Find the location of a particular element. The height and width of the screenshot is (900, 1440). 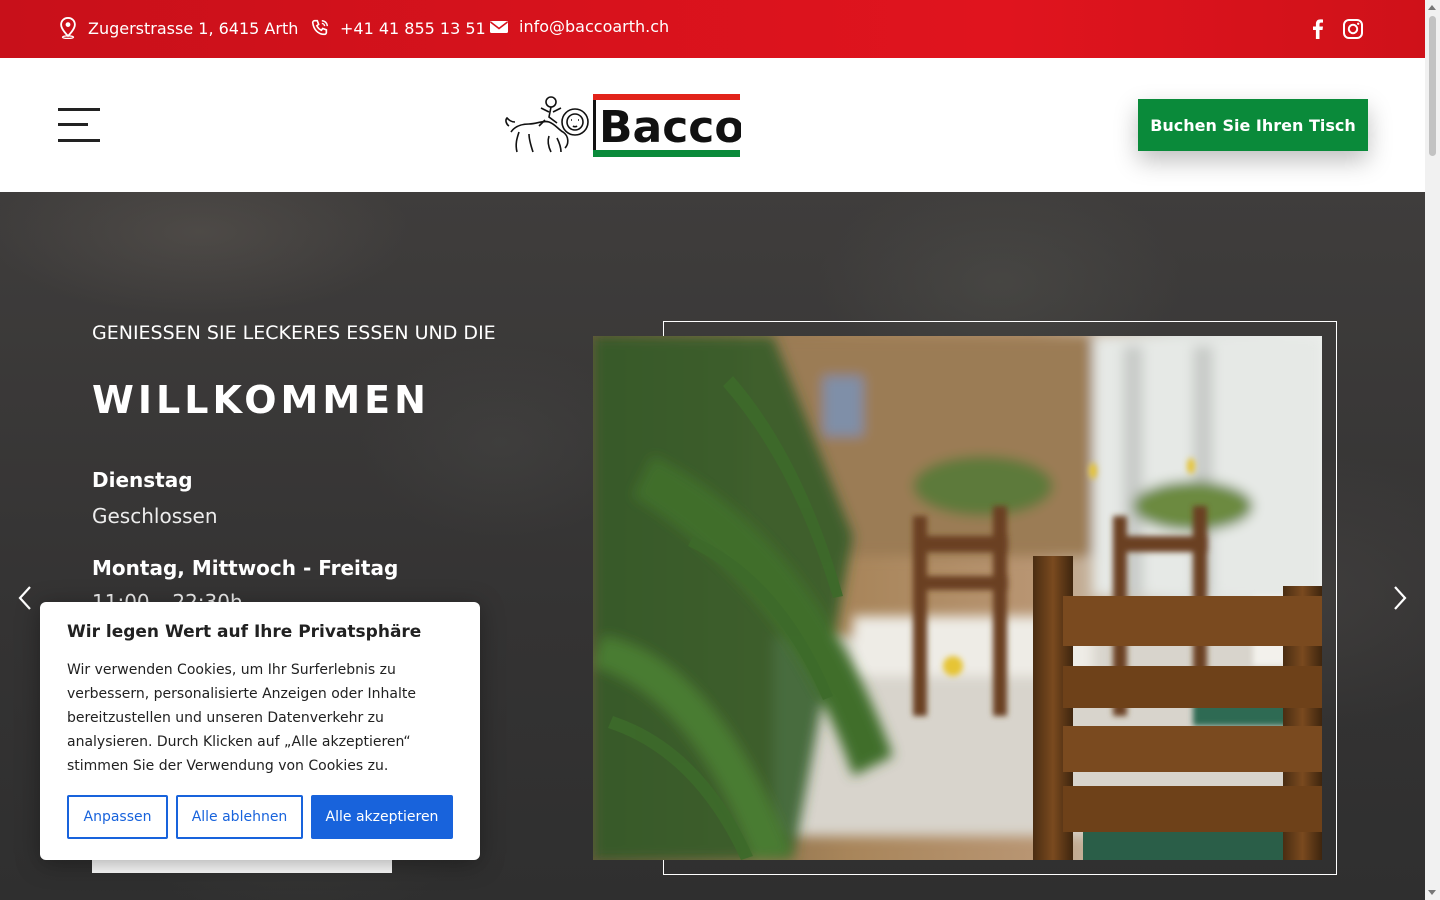

phone-icon is located at coordinates (319, 27).